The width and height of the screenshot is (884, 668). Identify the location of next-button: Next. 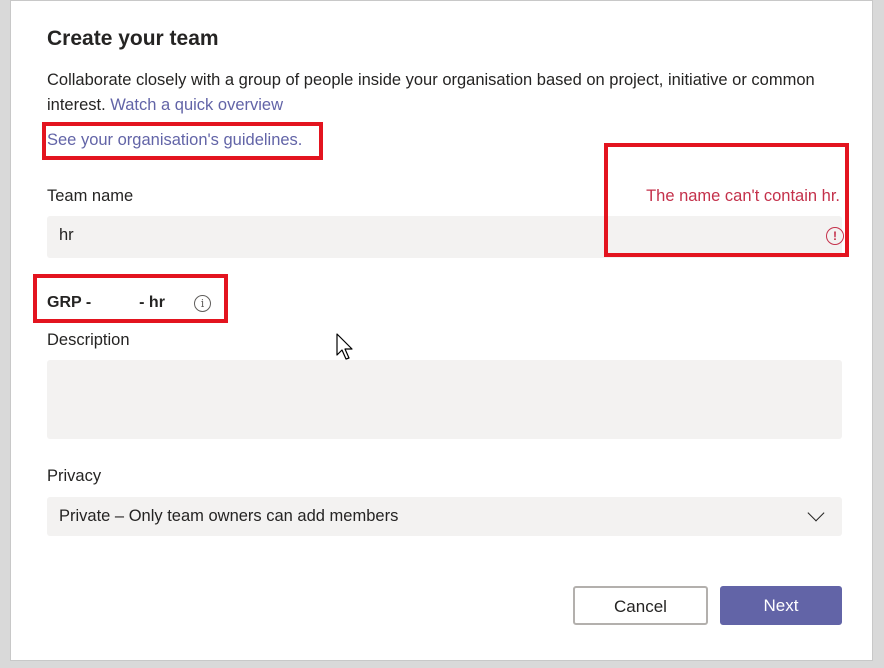
(781, 605).